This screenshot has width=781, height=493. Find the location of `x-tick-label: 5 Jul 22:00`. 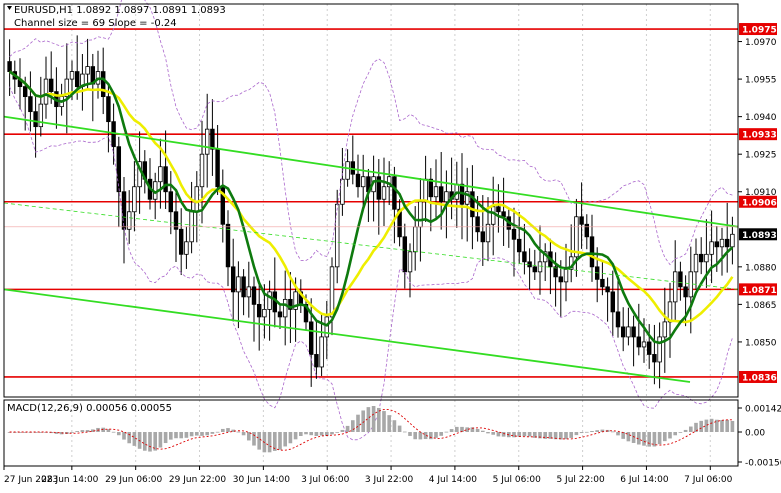

x-tick-label: 5 Jul 22:00 is located at coordinates (580, 480).